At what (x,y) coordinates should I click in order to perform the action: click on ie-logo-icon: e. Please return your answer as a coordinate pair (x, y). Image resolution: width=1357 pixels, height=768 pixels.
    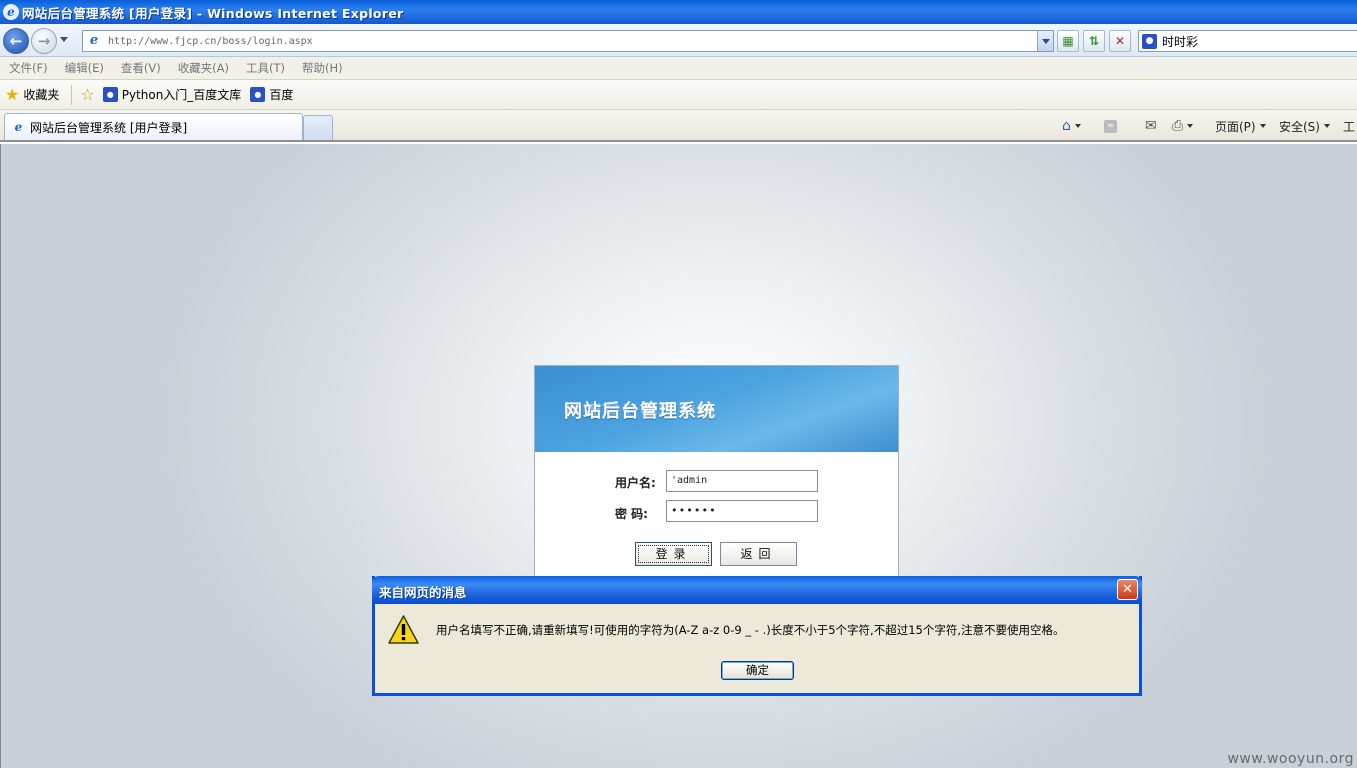
    Looking at the image, I should click on (11, 12).